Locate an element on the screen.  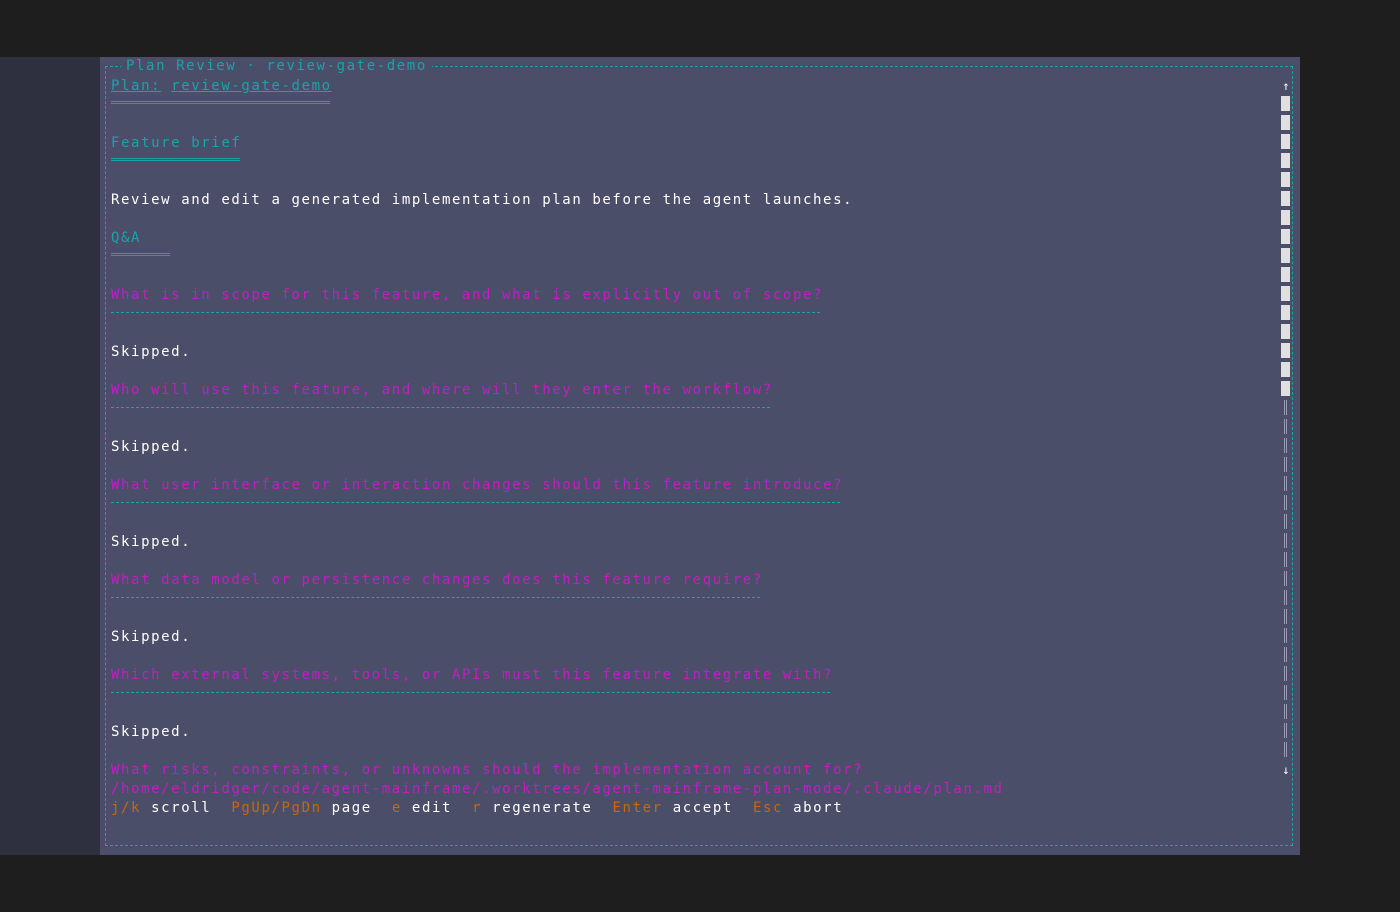
key-regenerate: r is located at coordinates (477, 808).